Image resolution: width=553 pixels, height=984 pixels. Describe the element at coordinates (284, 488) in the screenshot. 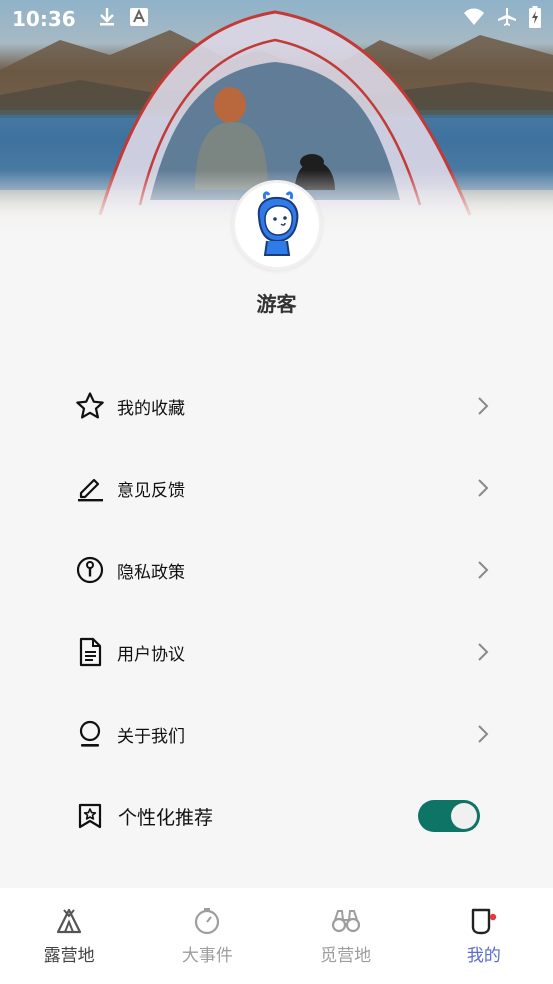

I see `menu-item-feedback: 意见反馈` at that location.